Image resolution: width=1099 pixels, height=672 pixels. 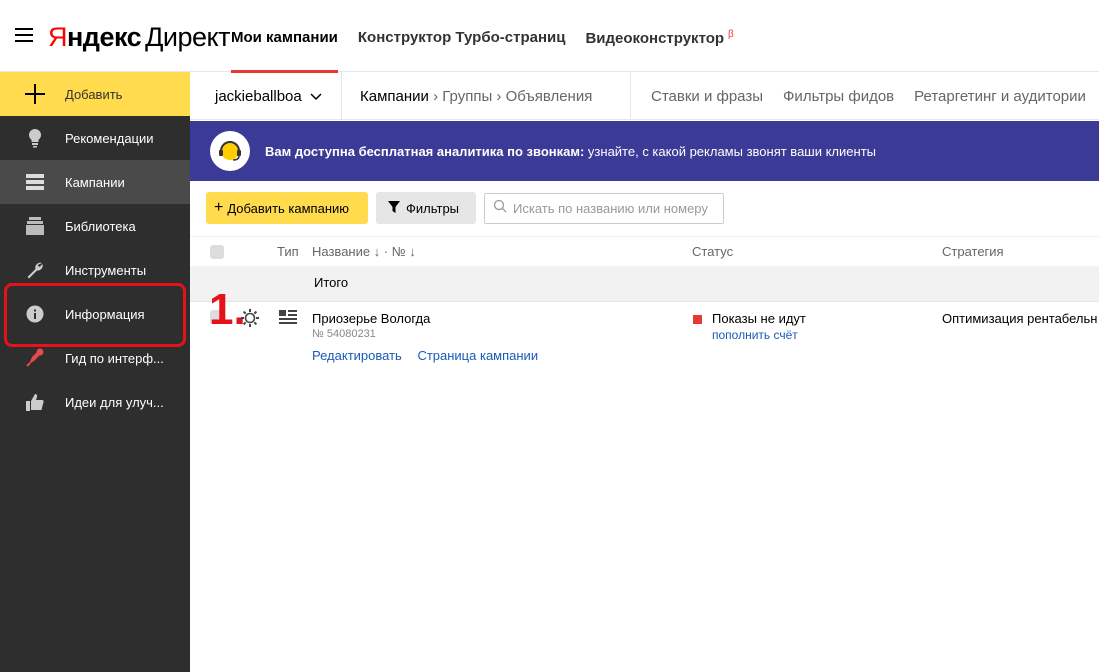 What do you see at coordinates (100, 226) in the screenshot?
I see `sidebar-item-label: Библиотека` at bounding box center [100, 226].